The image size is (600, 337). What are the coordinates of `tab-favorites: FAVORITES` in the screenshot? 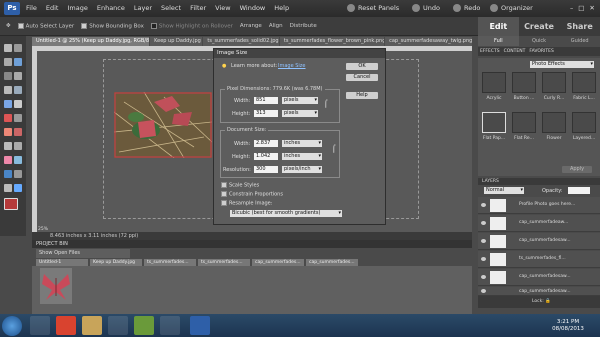 It's located at (541, 51).